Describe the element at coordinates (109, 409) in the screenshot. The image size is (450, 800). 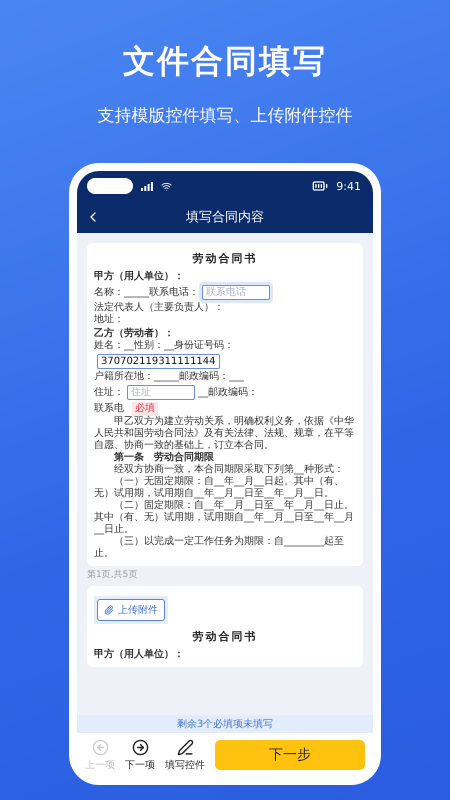
I see `document-text: 联系电` at that location.